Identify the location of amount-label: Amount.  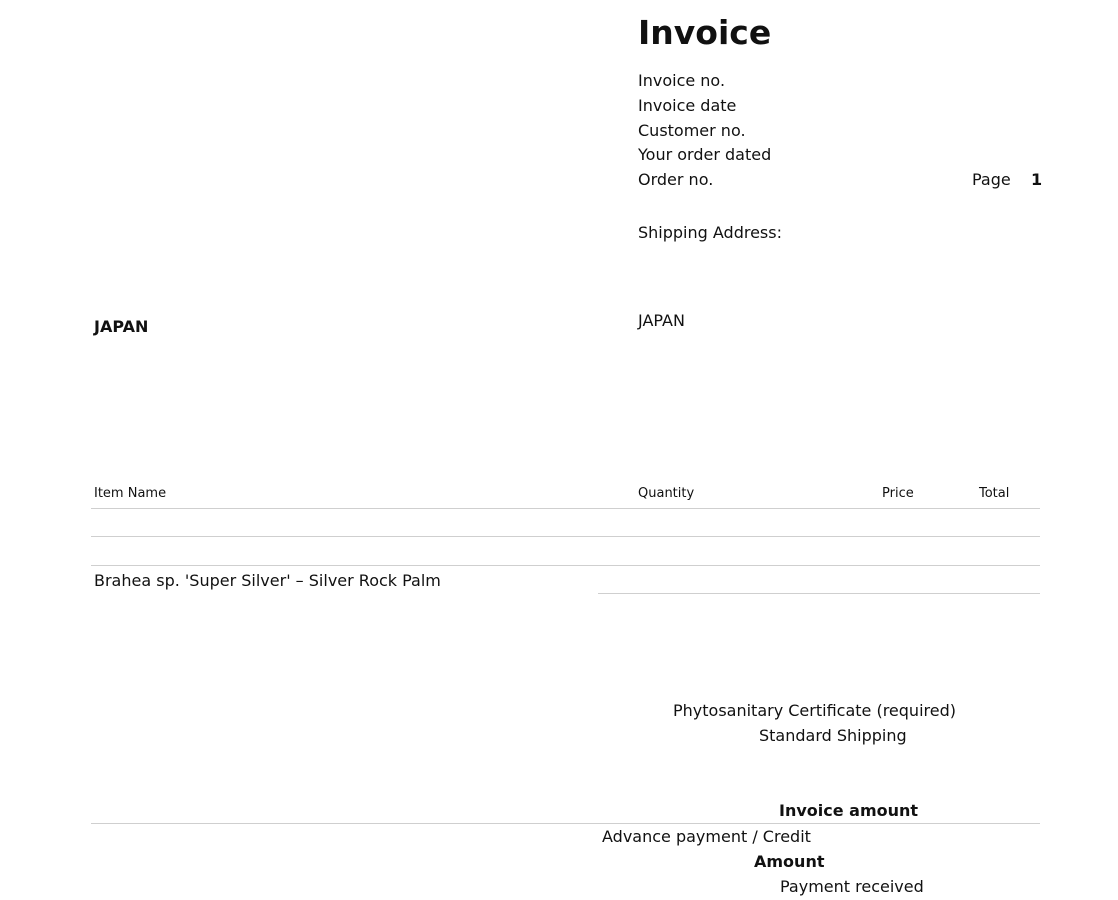
(789, 861).